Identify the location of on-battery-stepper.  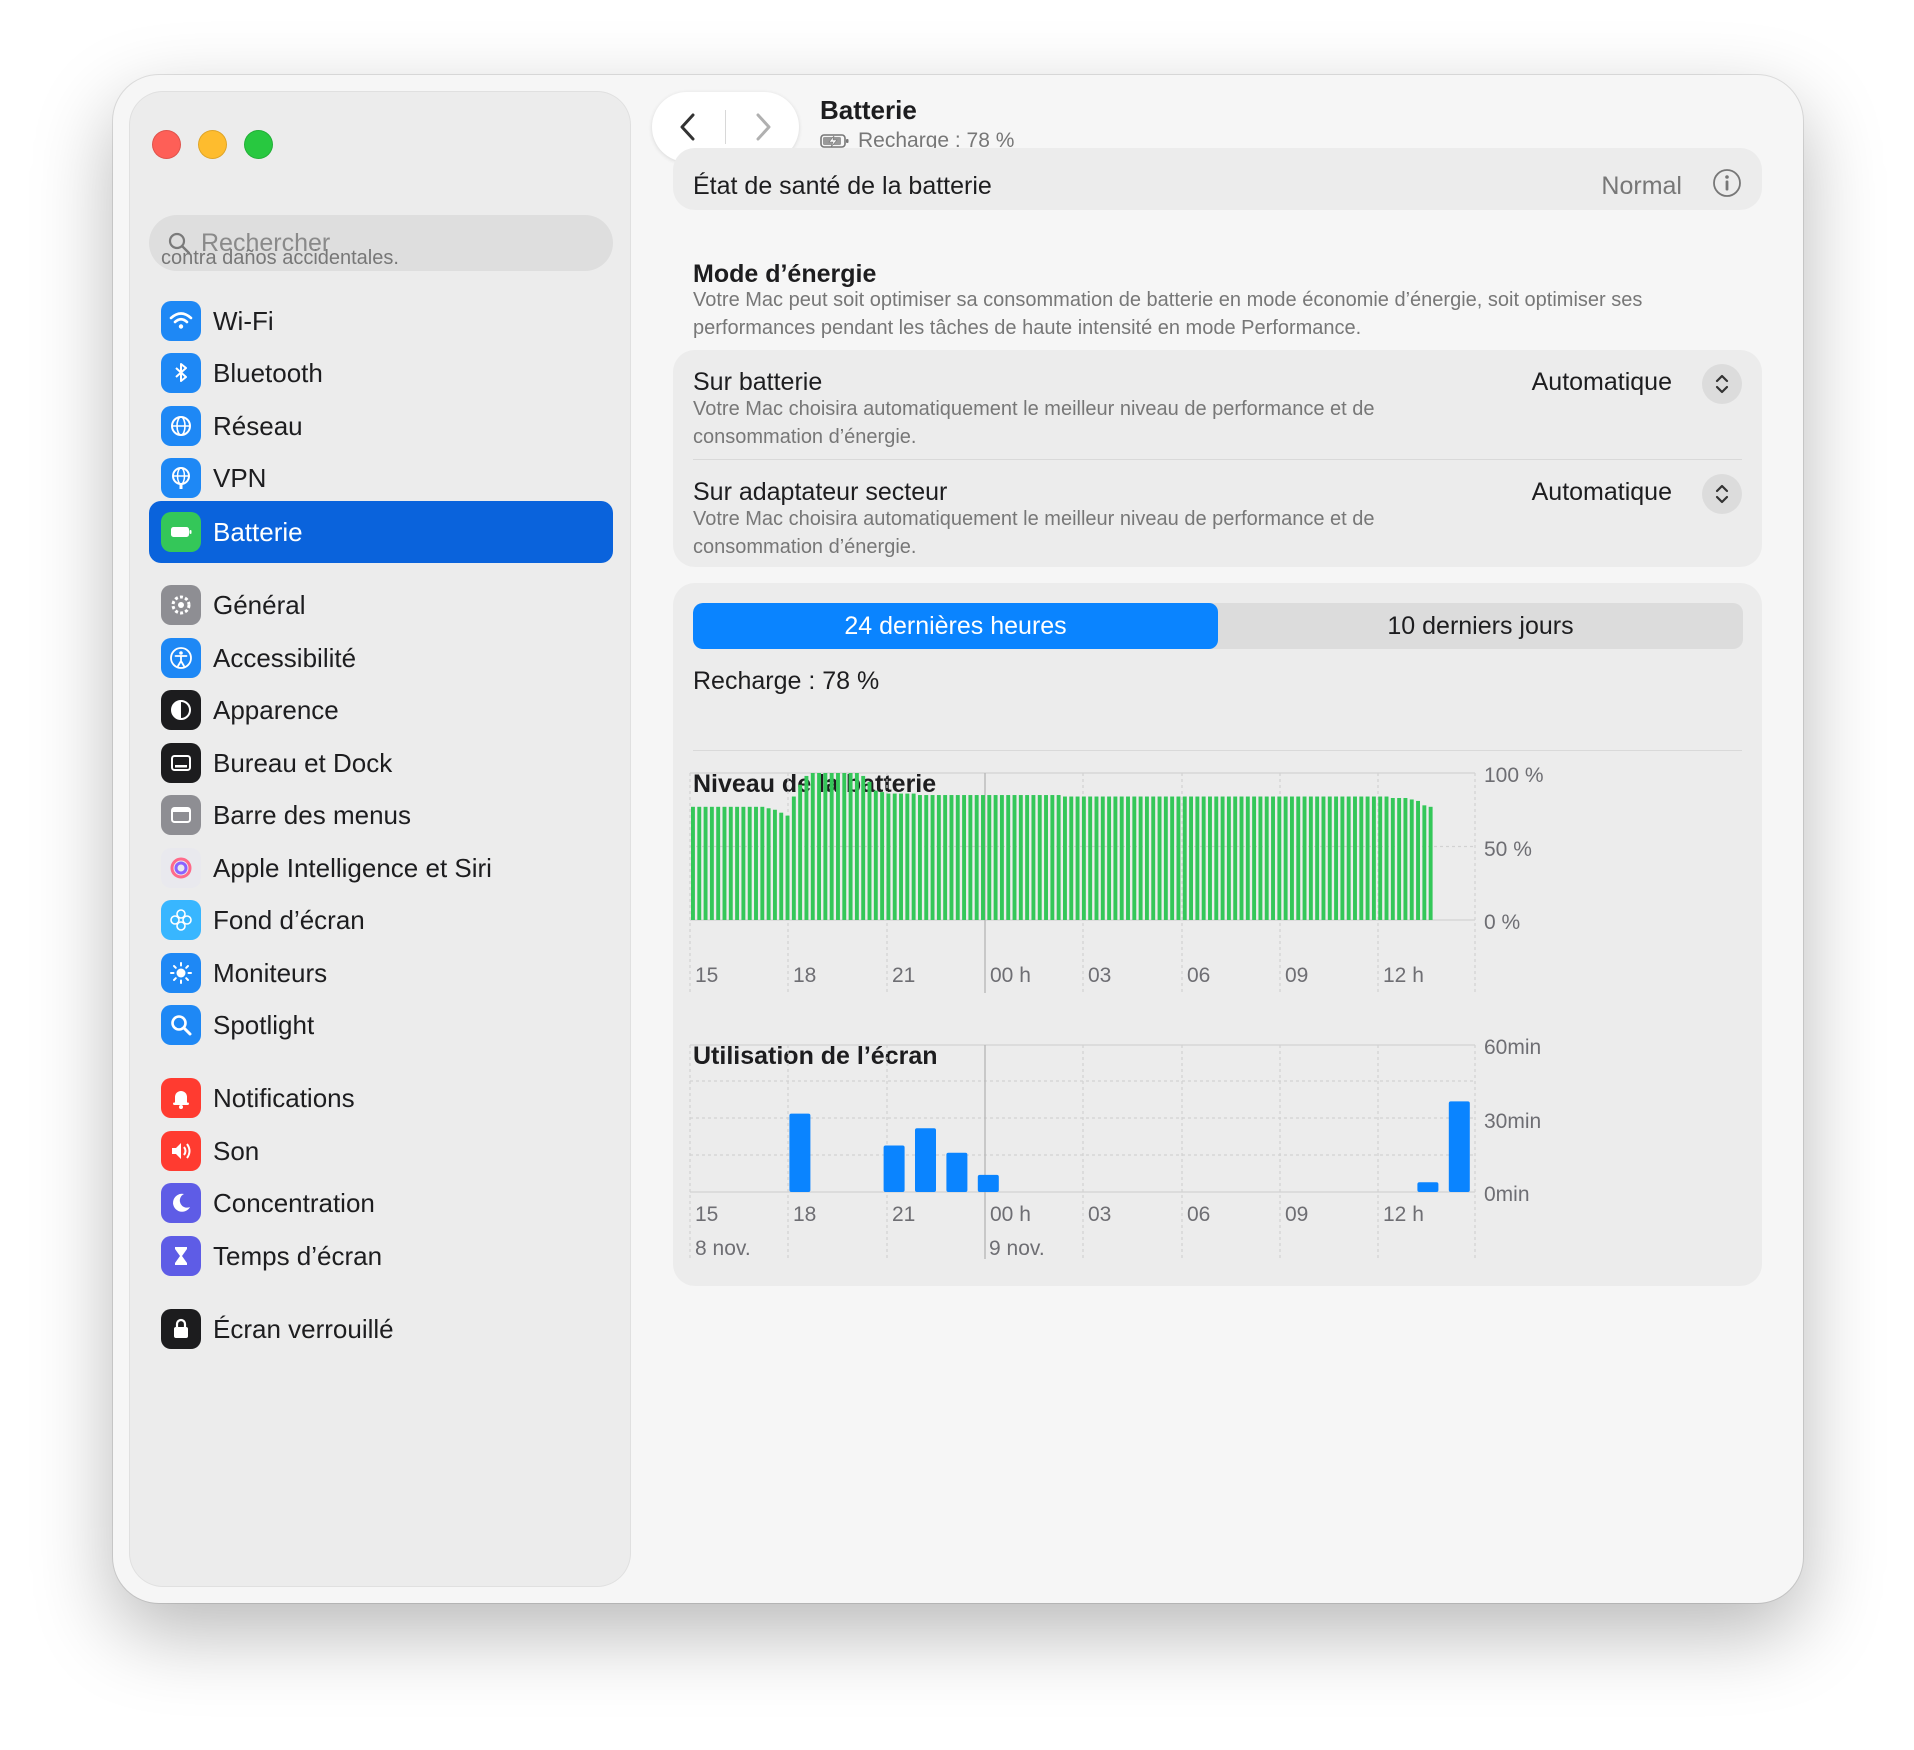
(1722, 384).